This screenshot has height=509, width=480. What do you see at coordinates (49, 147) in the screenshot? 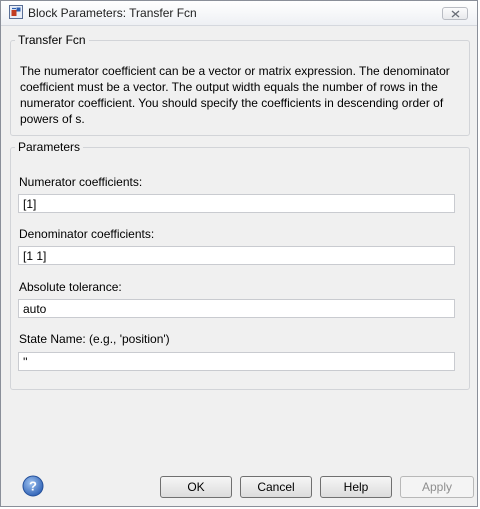
I see `parameters-legend: Parameters` at bounding box center [49, 147].